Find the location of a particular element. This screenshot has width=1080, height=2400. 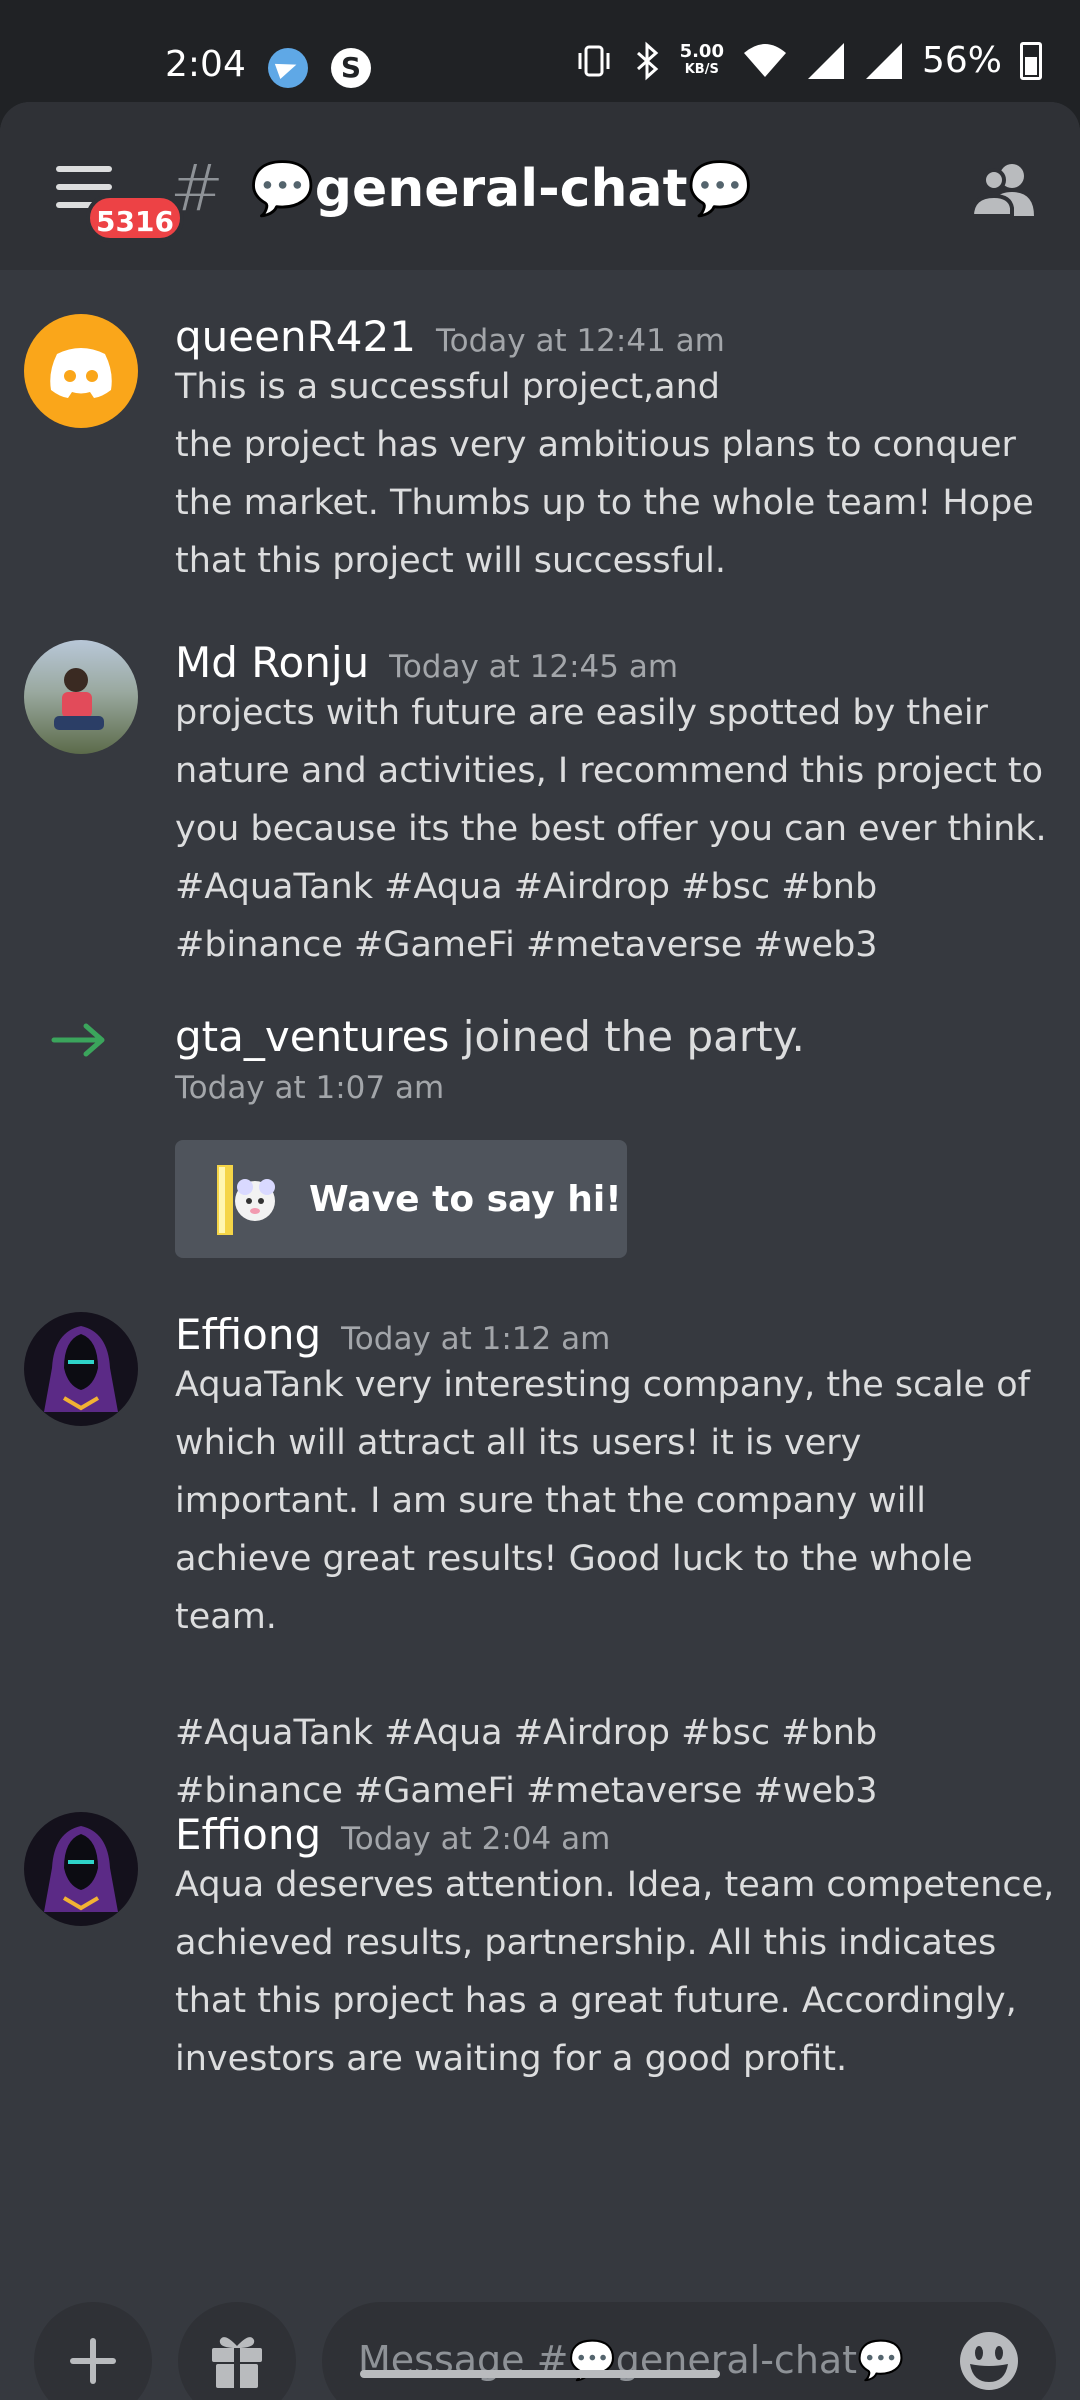

user-photo-icon is located at coordinates (79, 699).